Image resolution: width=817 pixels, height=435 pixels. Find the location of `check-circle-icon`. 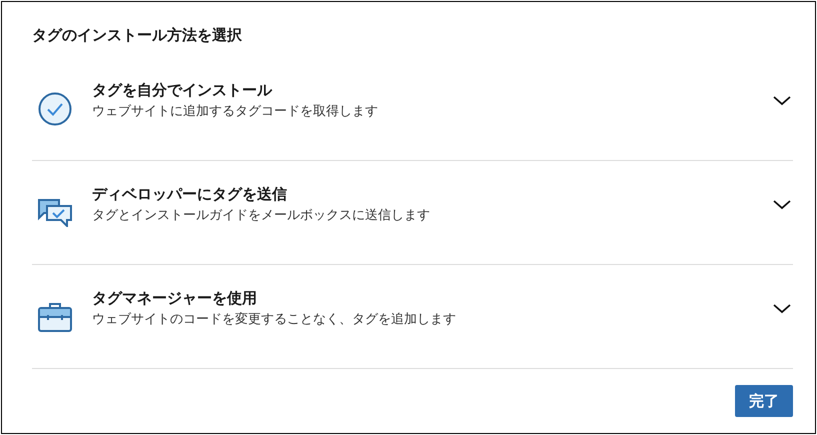

check-circle-icon is located at coordinates (55, 109).